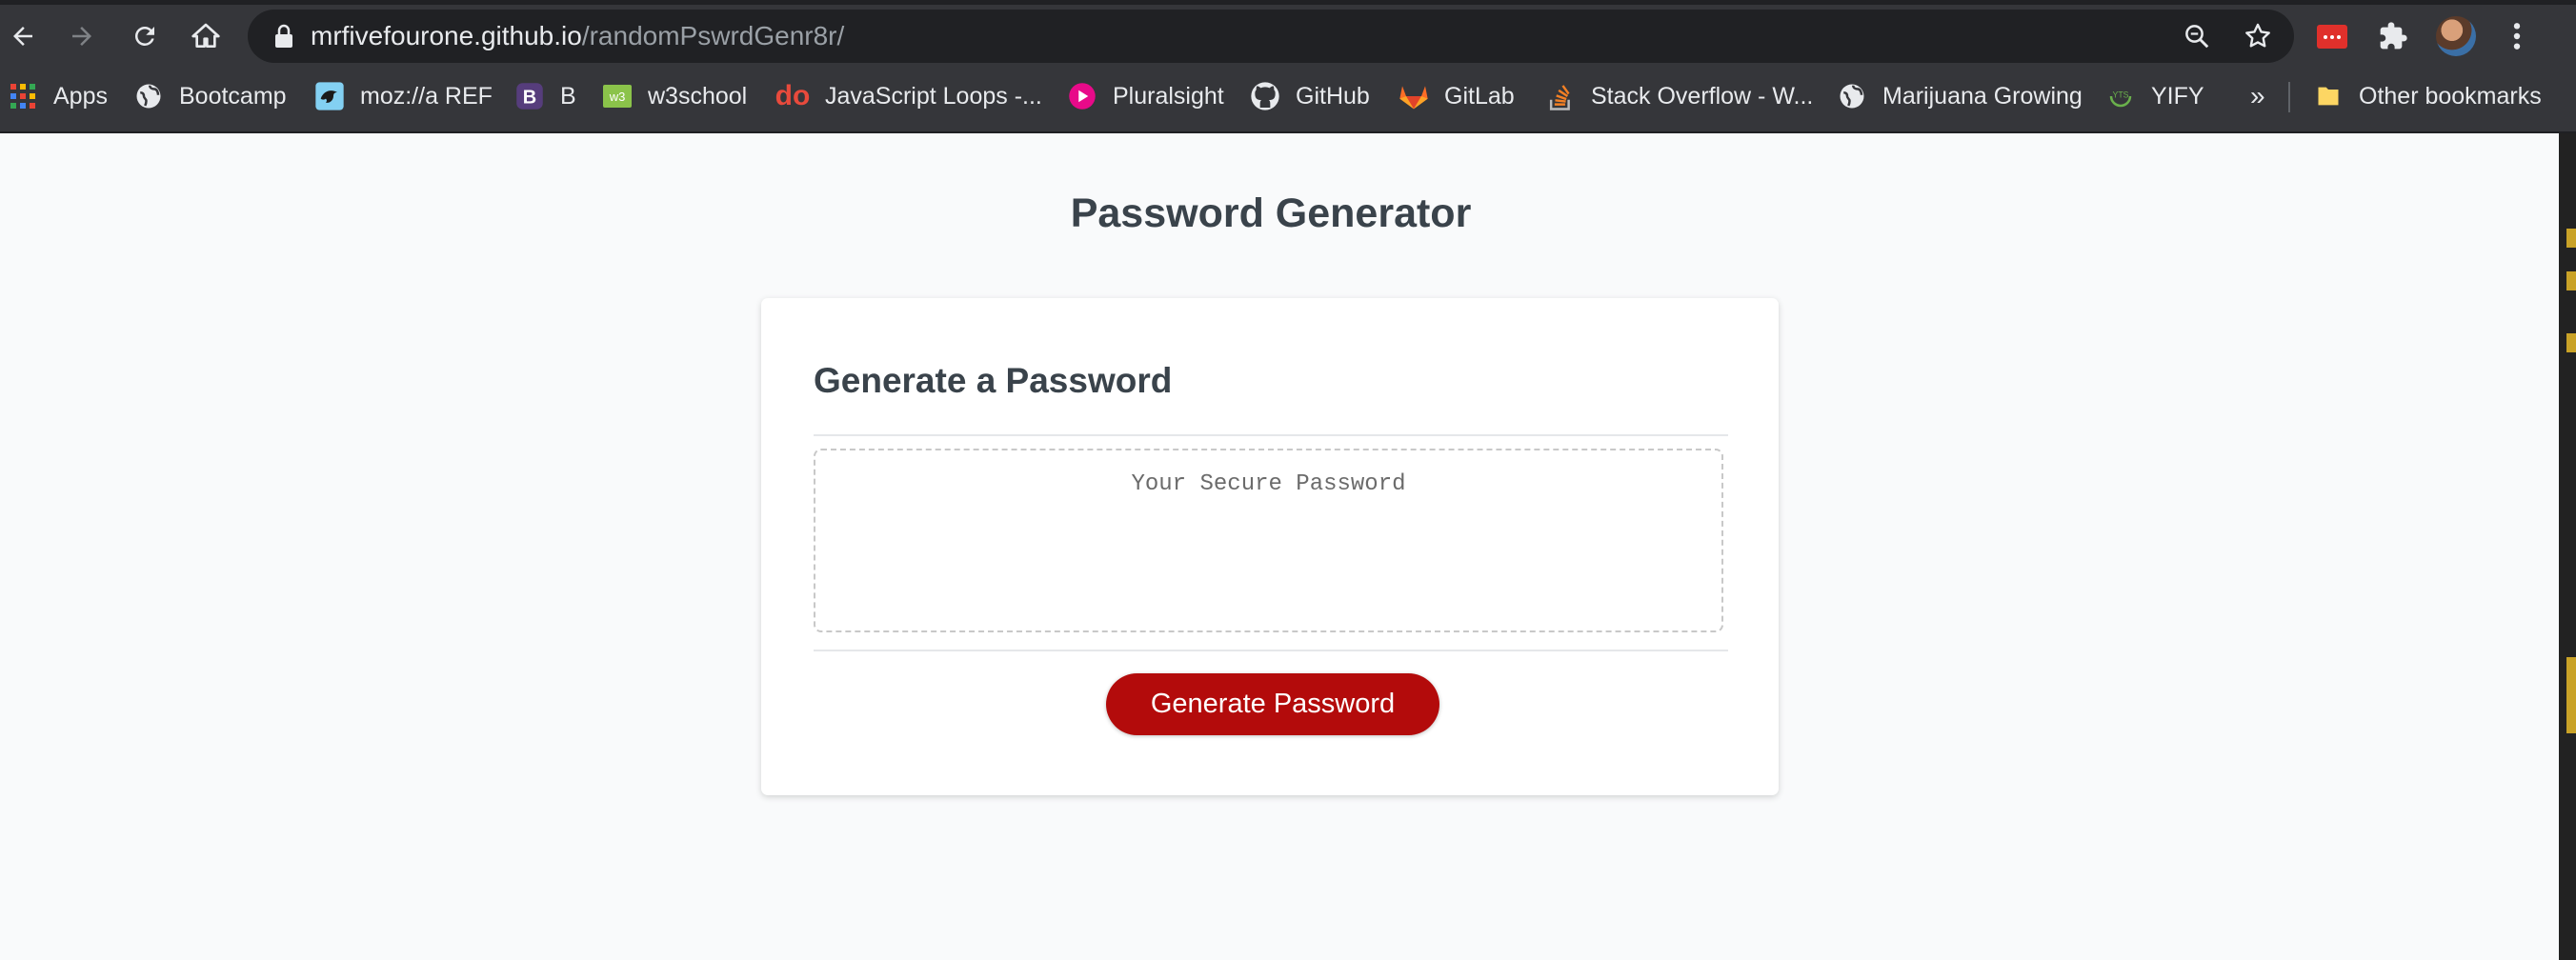 Image resolution: width=2576 pixels, height=960 pixels. I want to click on profile-button, so click(2456, 36).